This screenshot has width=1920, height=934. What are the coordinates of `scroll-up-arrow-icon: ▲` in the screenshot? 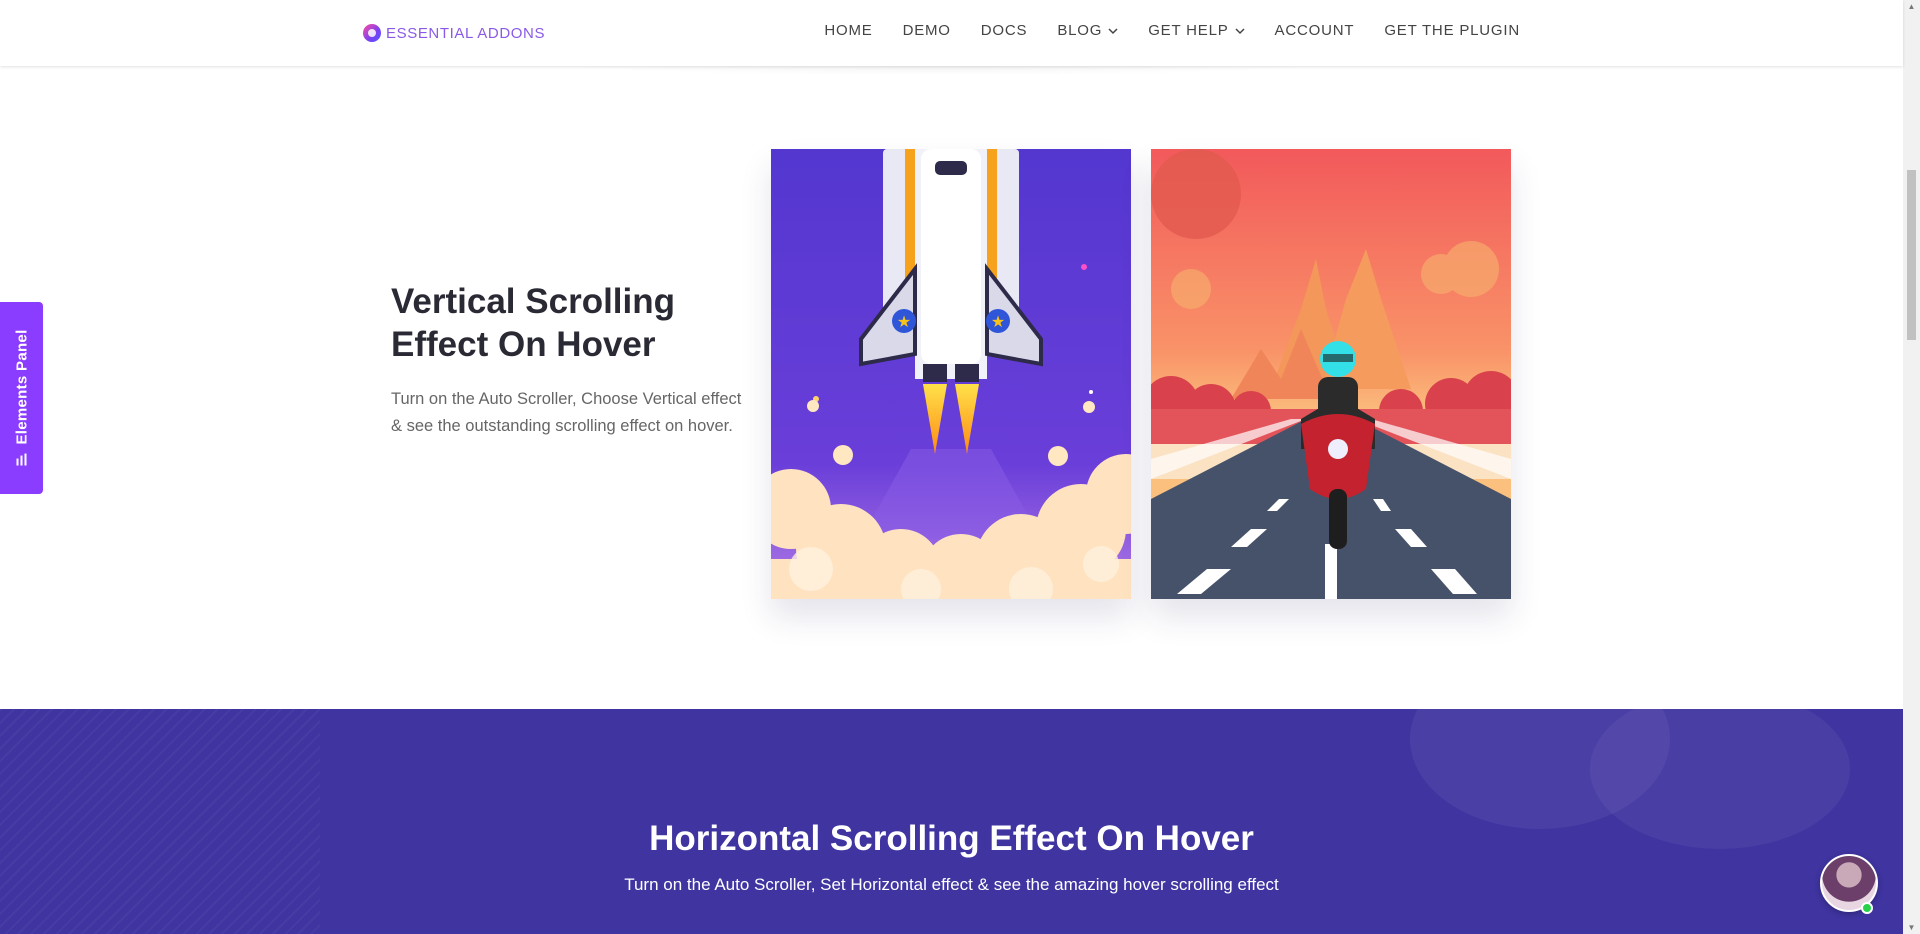 It's located at (1911, 6).